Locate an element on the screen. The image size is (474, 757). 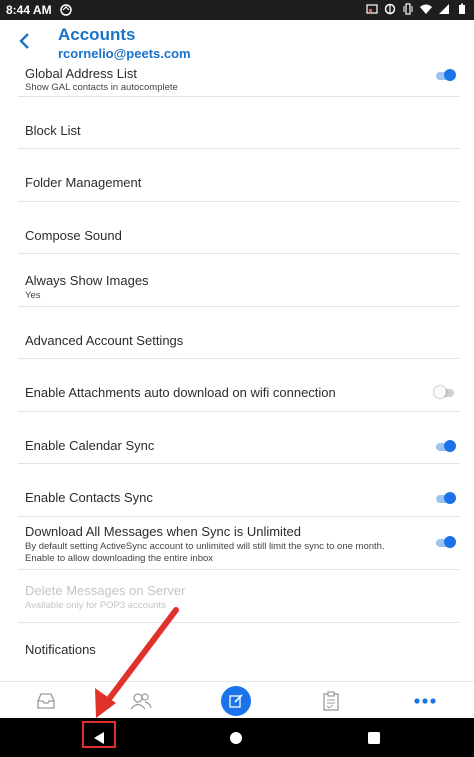
setting-label: Global Address List is located at coordinates (81, 73).